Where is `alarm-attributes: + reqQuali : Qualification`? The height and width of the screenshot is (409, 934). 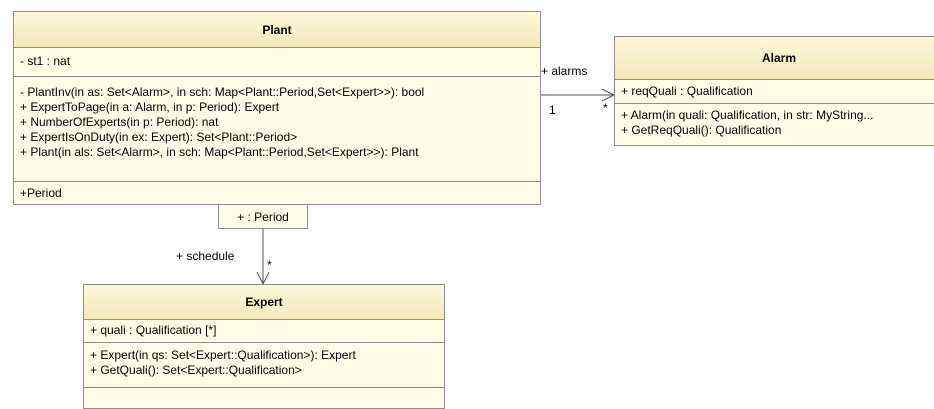
alarm-attributes: + reqQuali : Qualification is located at coordinates (774, 92).